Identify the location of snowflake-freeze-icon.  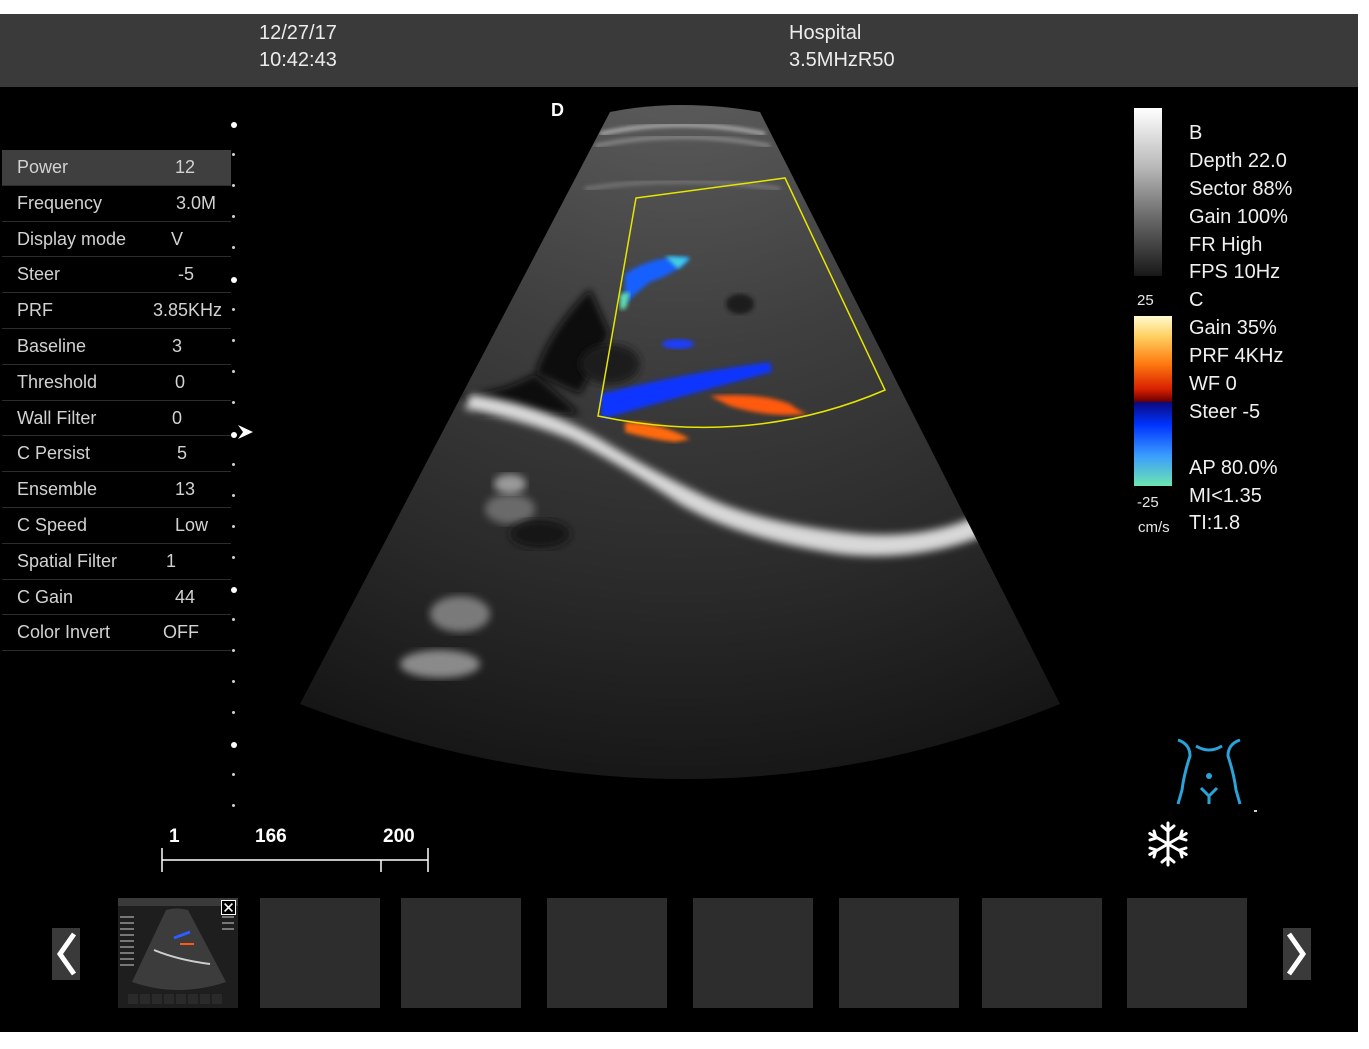
(1168, 844).